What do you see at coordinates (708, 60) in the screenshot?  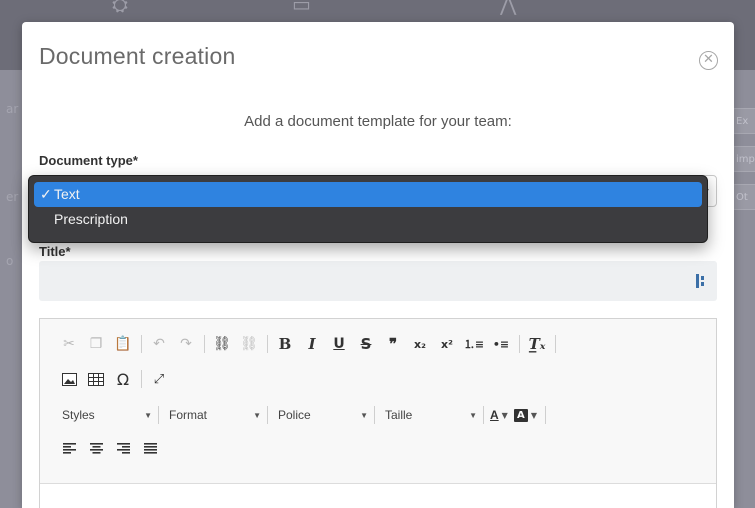 I see `close-icon: ✕` at bounding box center [708, 60].